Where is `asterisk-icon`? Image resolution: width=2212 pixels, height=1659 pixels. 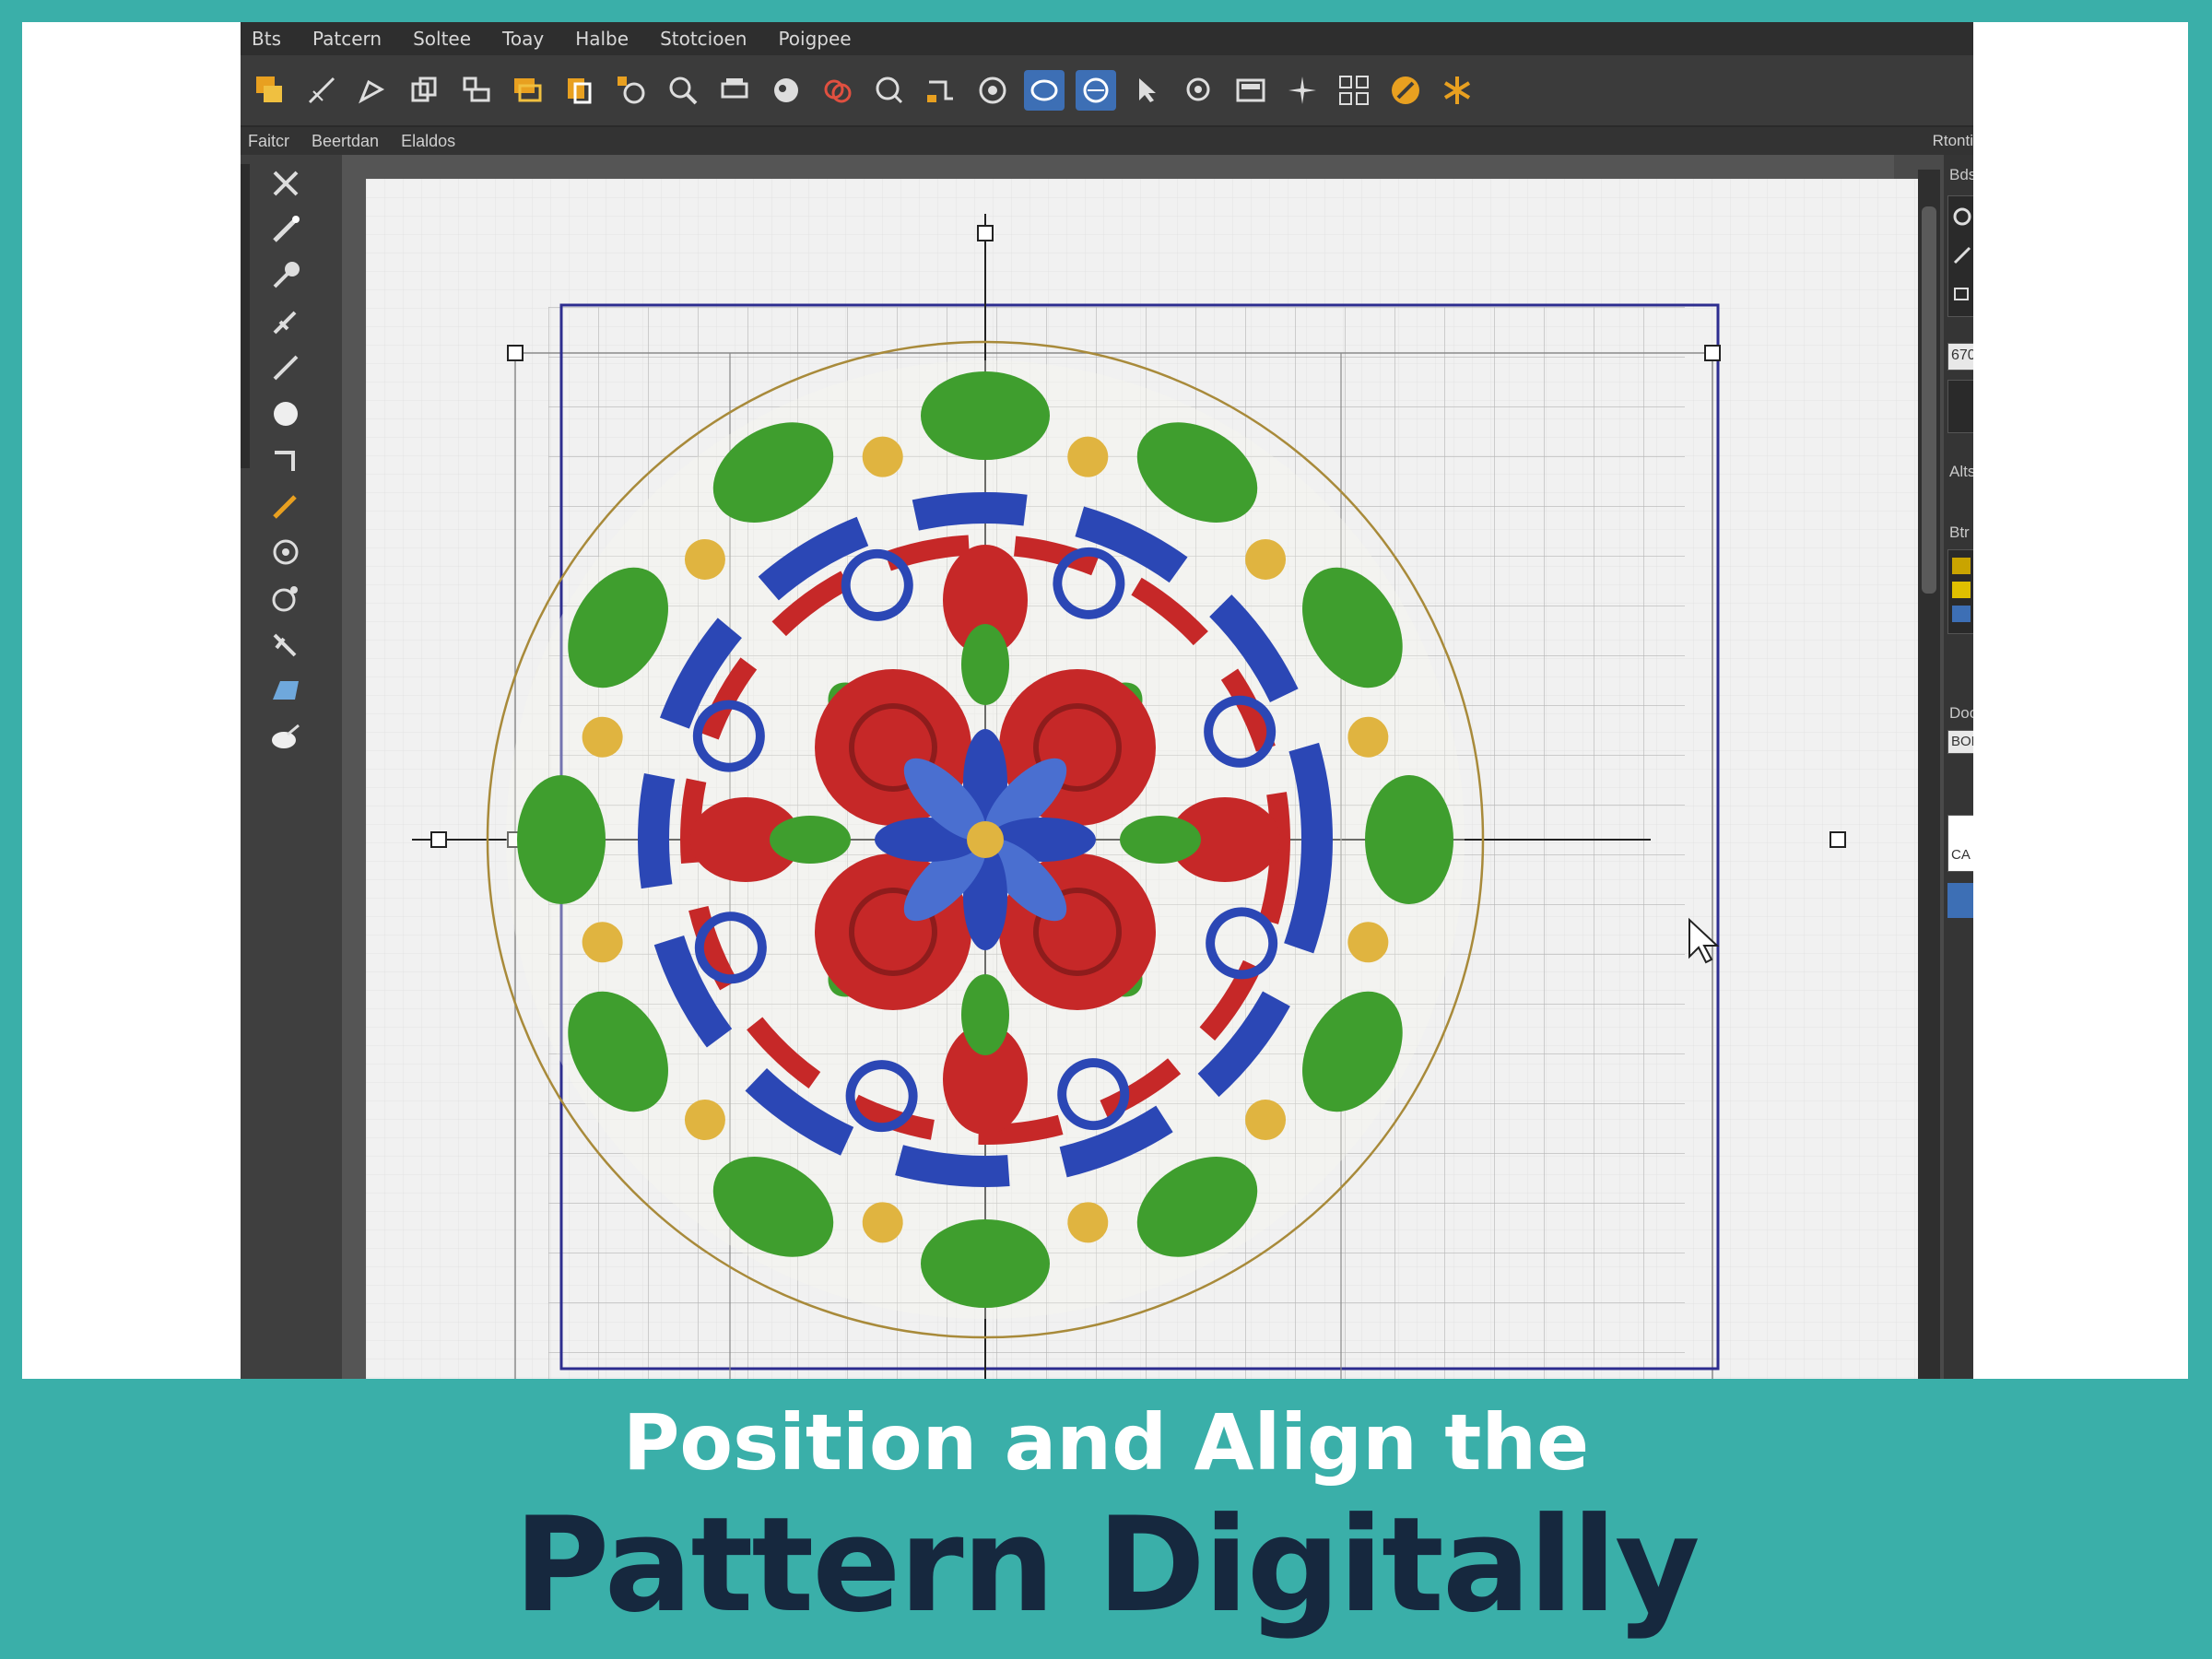
asterisk-icon is located at coordinates (1457, 90).